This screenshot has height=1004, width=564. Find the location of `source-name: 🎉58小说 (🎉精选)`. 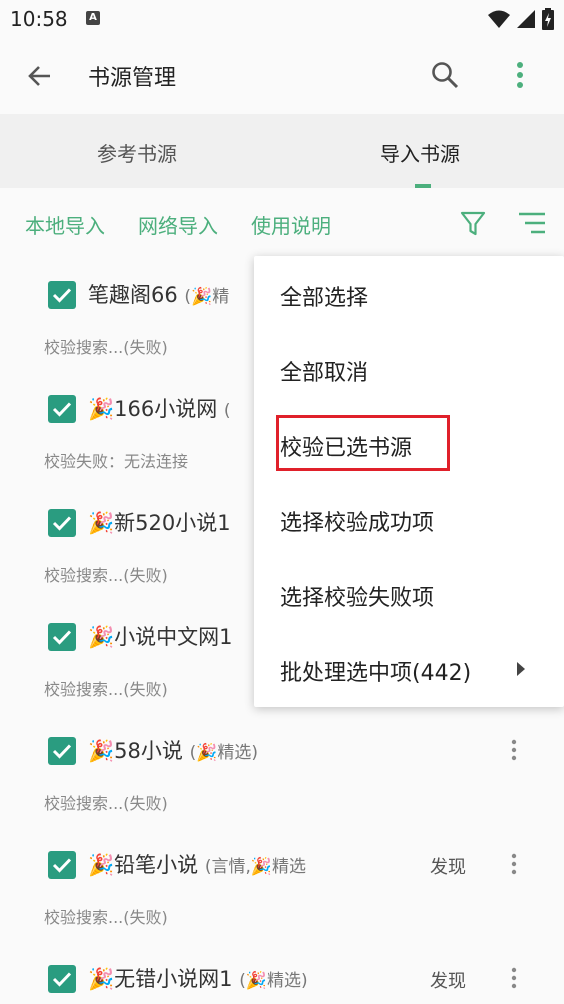

source-name: 🎉58小说 (🎉精选) is located at coordinates (173, 751).